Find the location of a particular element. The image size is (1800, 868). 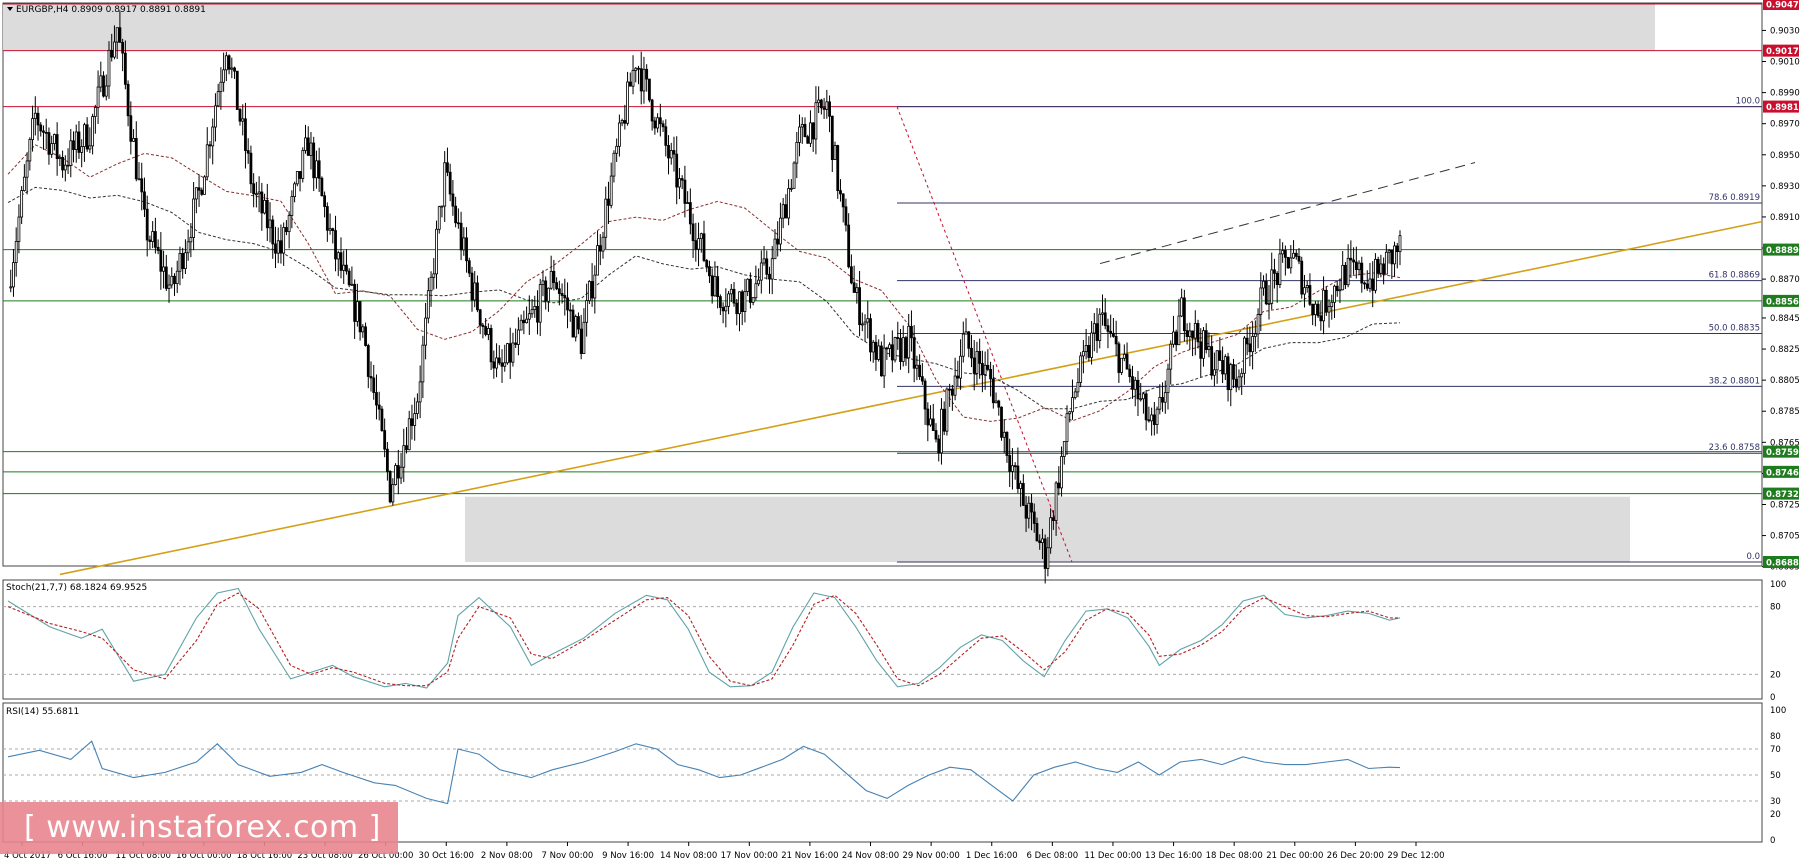

time-tick-label: 14 Nov 08:00 is located at coordinates (688, 856).